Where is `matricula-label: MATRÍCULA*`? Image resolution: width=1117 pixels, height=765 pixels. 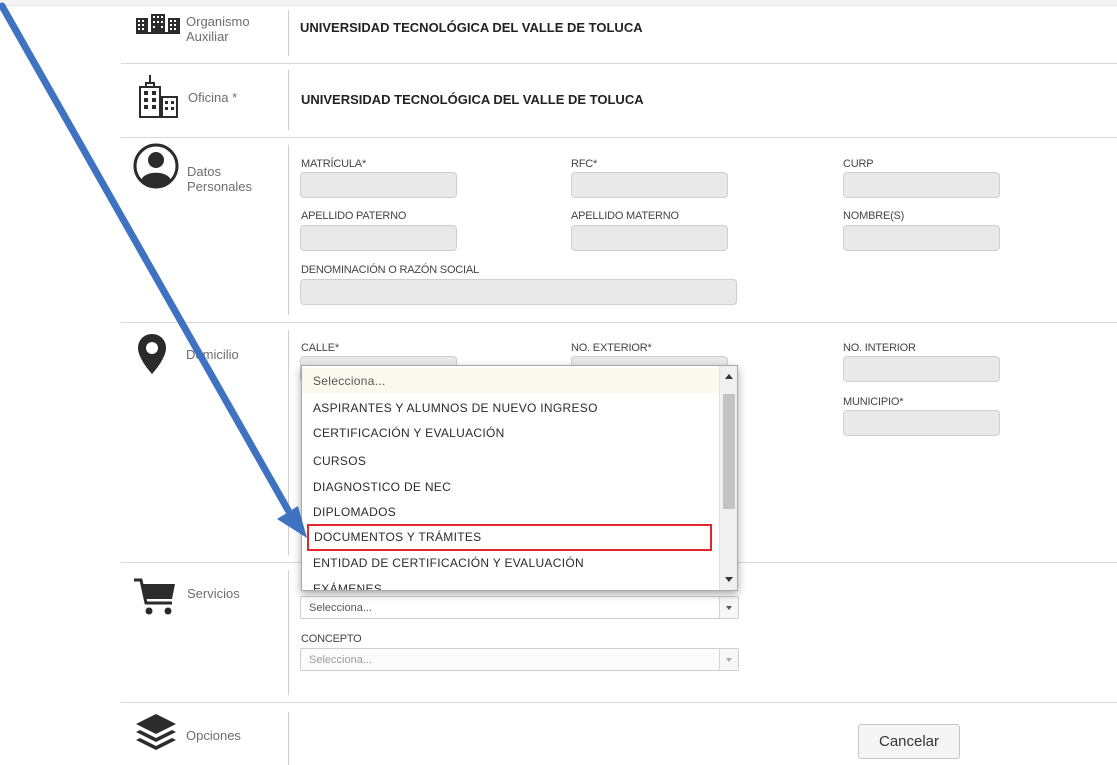 matricula-label: MATRÍCULA* is located at coordinates (334, 164).